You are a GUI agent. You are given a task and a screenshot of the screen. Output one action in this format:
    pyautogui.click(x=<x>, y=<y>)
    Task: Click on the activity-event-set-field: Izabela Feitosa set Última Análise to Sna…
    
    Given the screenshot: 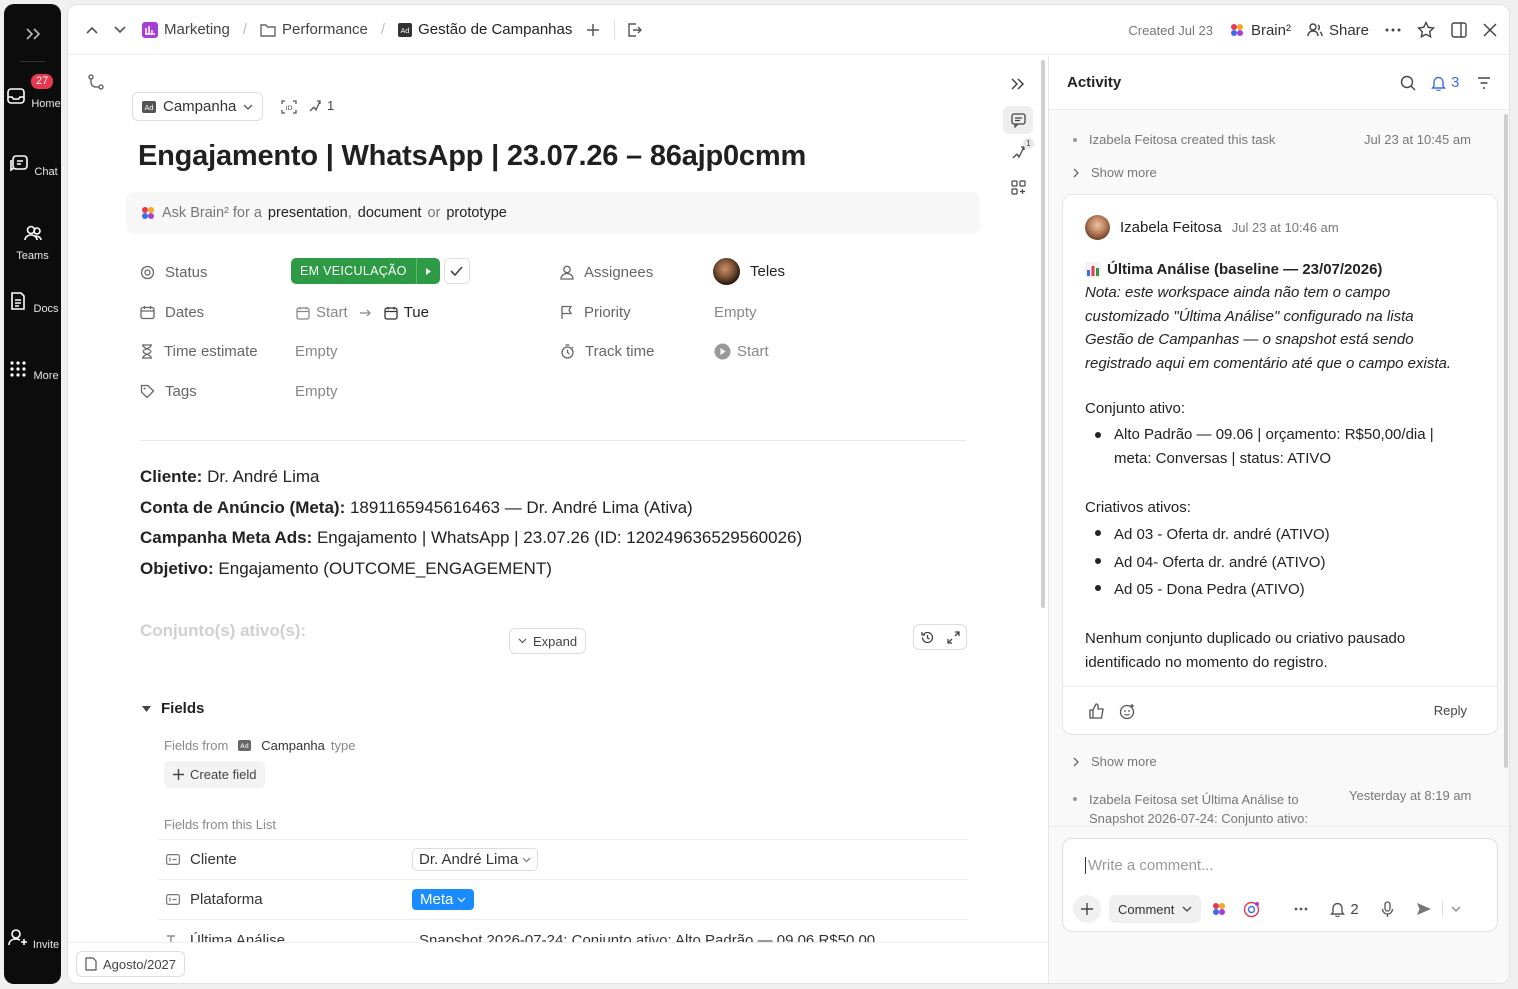 What is the action you would take?
    pyautogui.click(x=1190, y=809)
    